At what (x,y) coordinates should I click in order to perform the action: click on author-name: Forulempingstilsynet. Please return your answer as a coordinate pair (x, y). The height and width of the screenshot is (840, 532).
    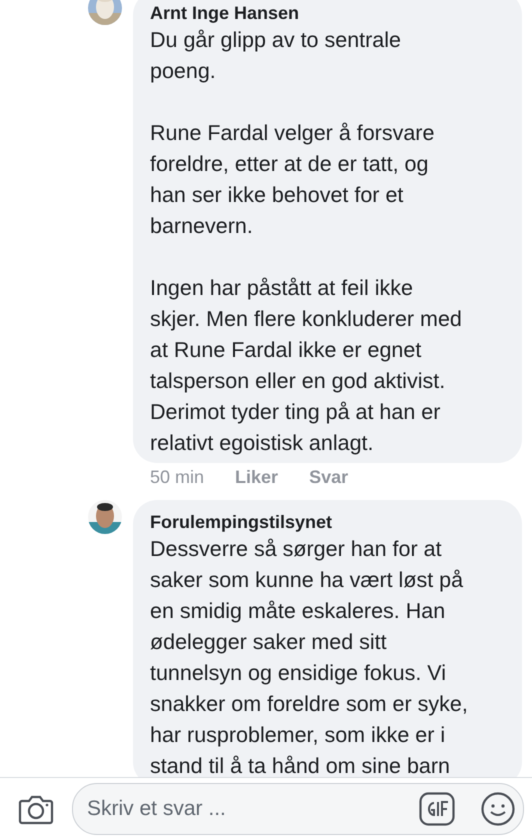
    Looking at the image, I should click on (241, 522).